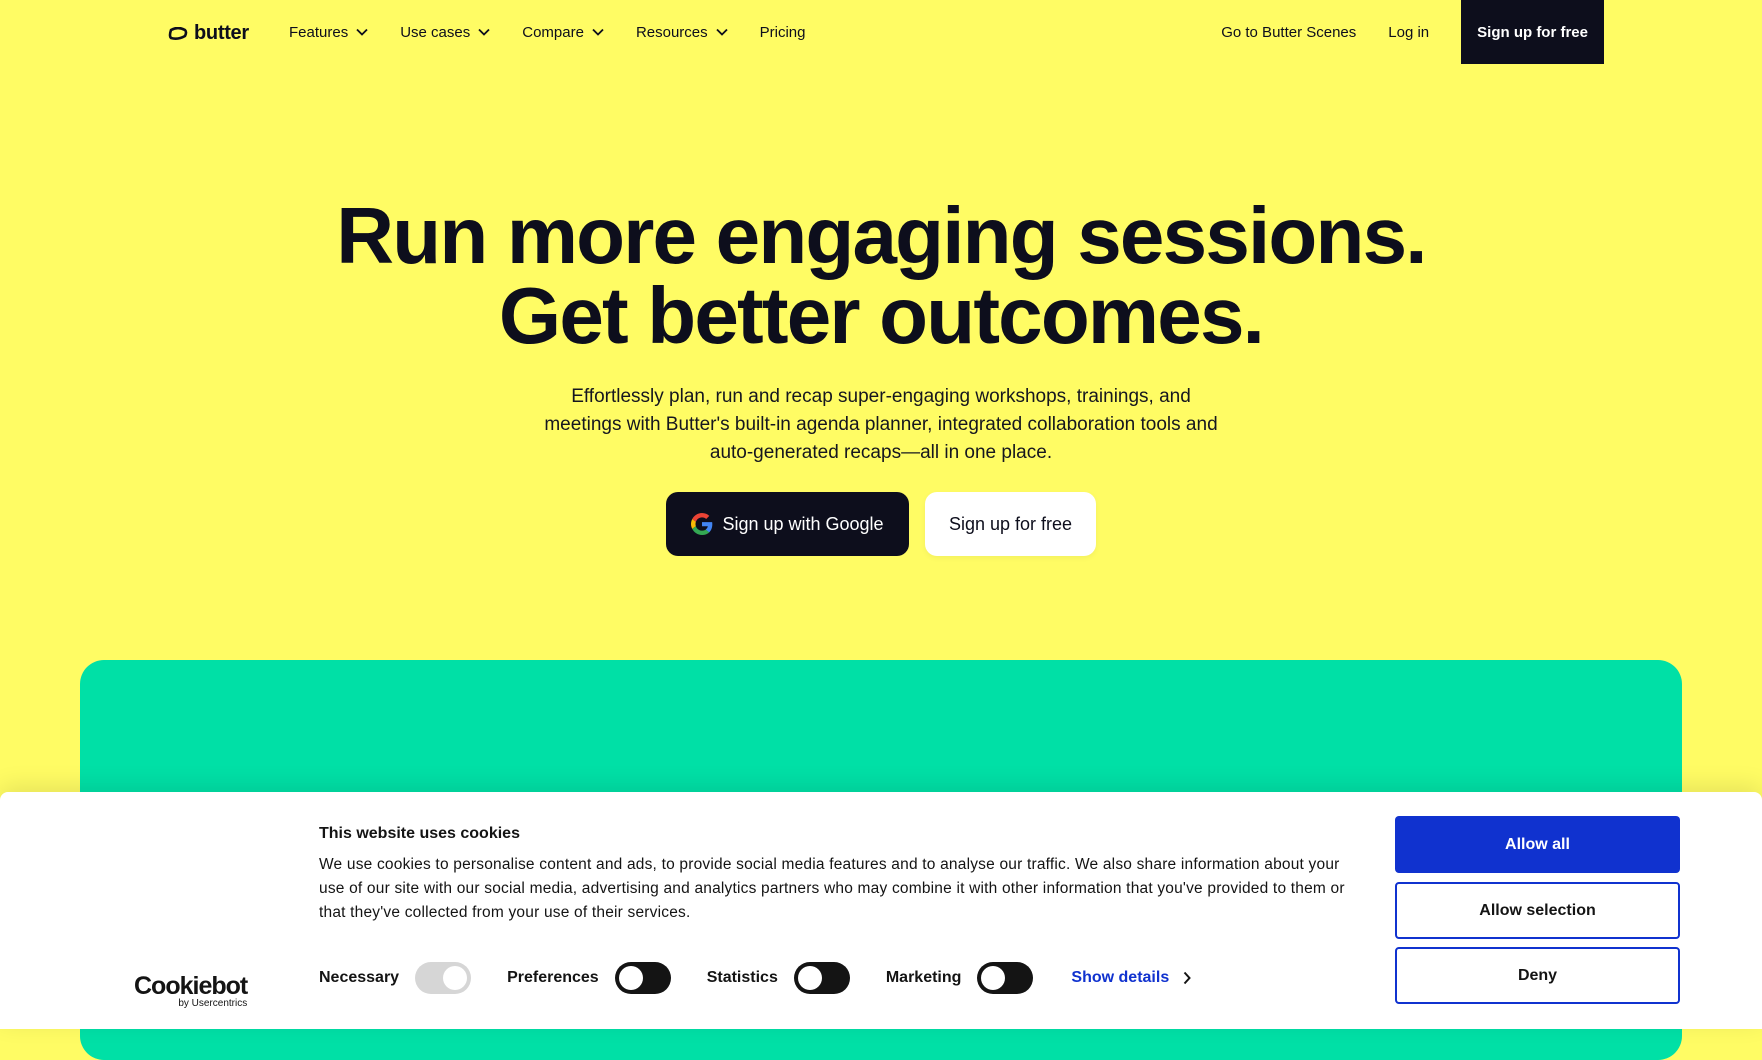 This screenshot has width=1762, height=1060. Describe the element at coordinates (881, 315) in the screenshot. I see `hero-title-line2: Get better outcomes.` at that location.